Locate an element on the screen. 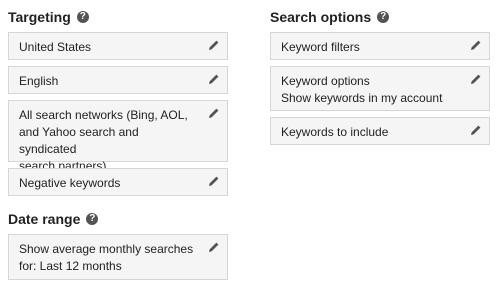  targeting-title-text: Targeting is located at coordinates (39, 17).